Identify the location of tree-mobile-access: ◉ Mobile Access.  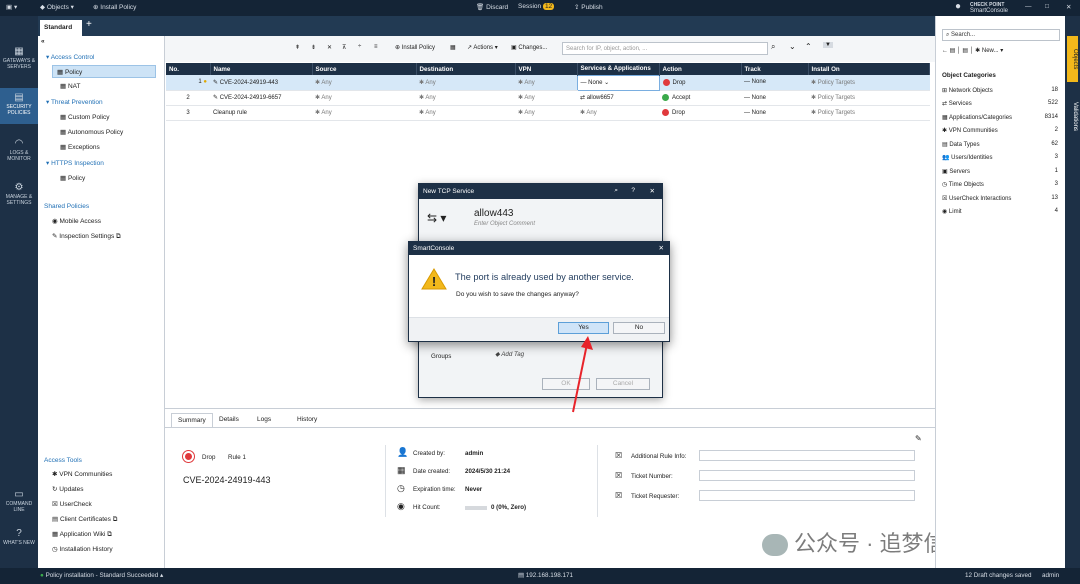
(76, 221).